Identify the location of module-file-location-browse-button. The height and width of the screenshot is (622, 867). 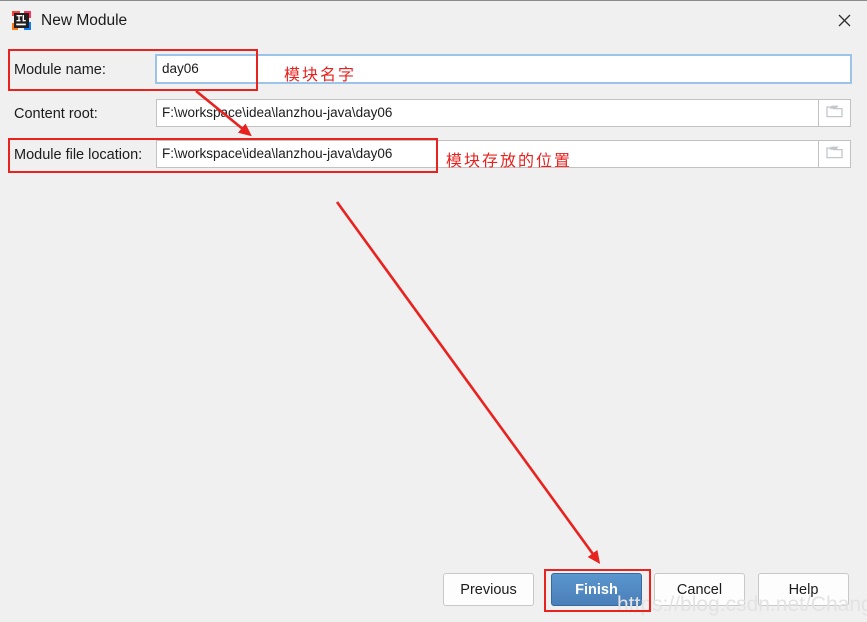
(835, 154).